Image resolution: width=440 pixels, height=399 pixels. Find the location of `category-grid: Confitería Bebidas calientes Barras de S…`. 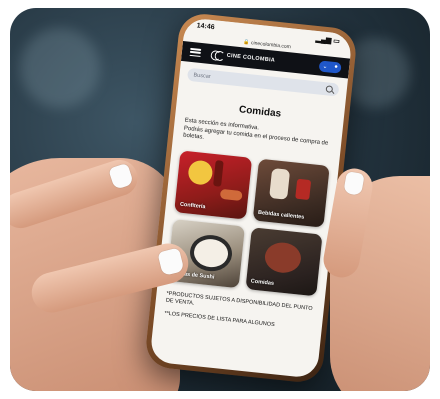

category-grid: Confitería Bebidas calientes Barras de S… is located at coordinates (248, 222).